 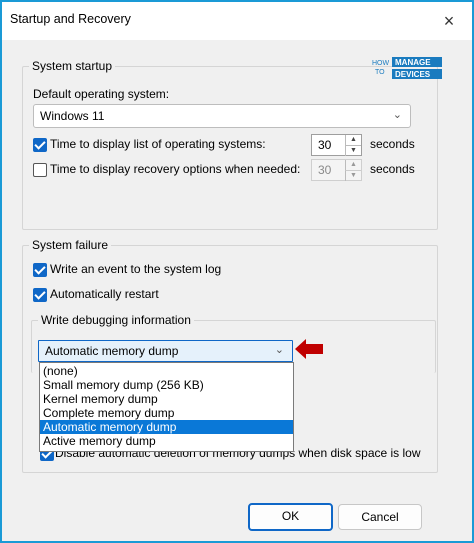 What do you see at coordinates (72, 66) in the screenshot?
I see `system-startup-legend: System startup` at bounding box center [72, 66].